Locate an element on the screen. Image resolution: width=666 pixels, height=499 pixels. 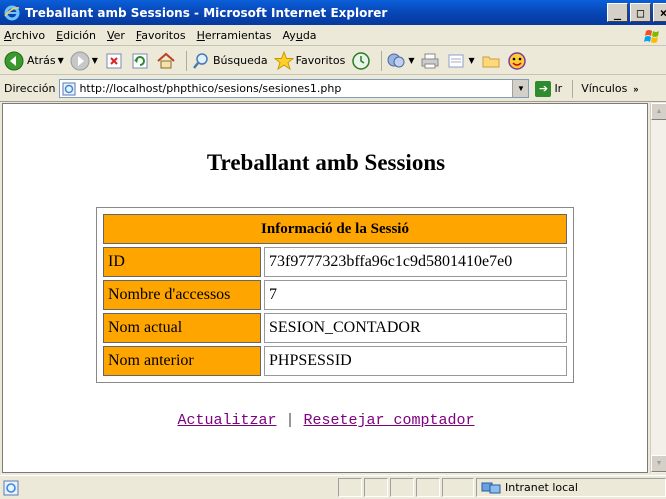
window-controls: _ □ × is located at coordinates (636, 12).